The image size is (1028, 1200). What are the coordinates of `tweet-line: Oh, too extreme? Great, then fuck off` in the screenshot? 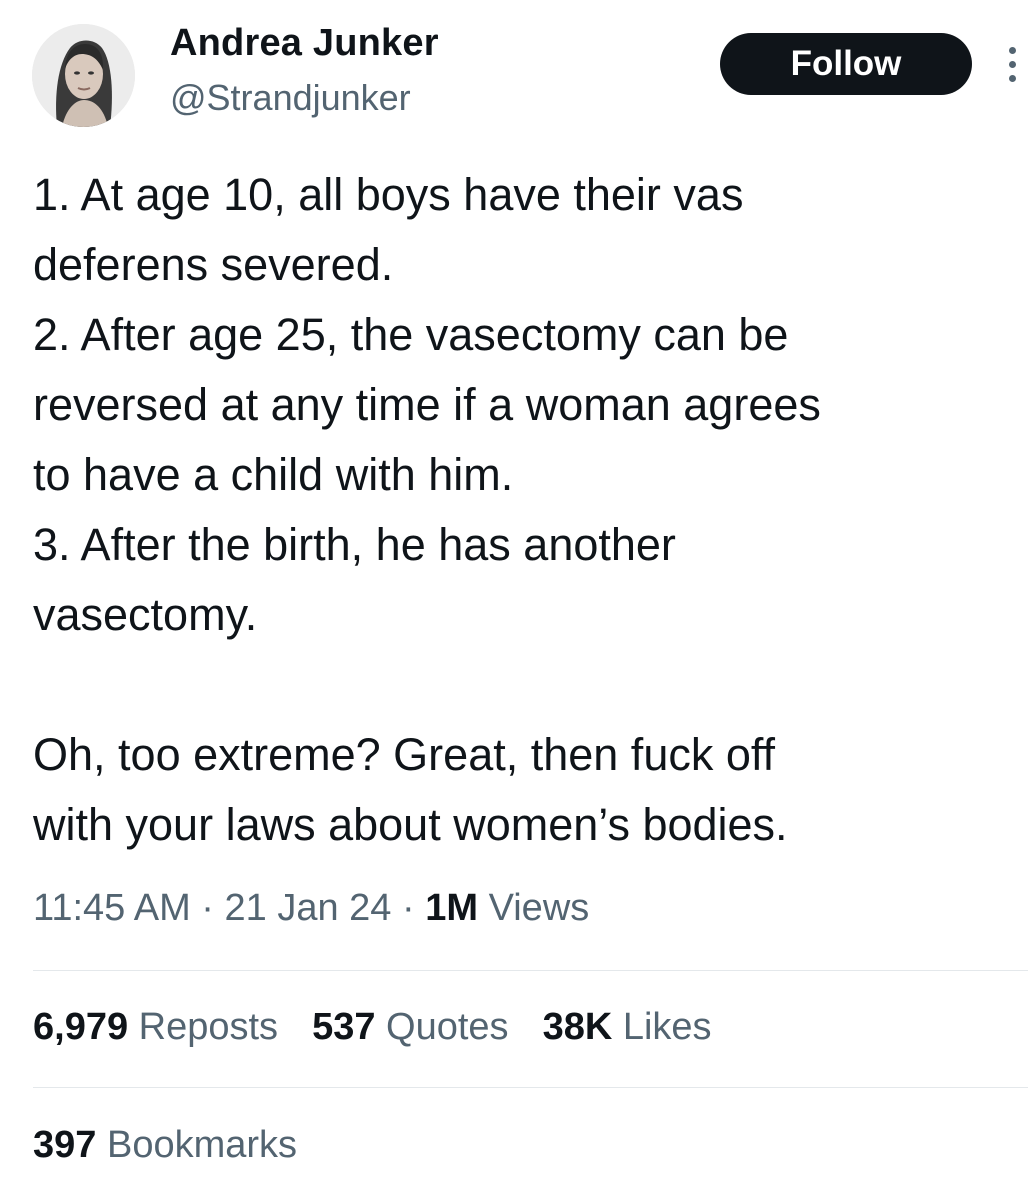 It's located at (404, 754).